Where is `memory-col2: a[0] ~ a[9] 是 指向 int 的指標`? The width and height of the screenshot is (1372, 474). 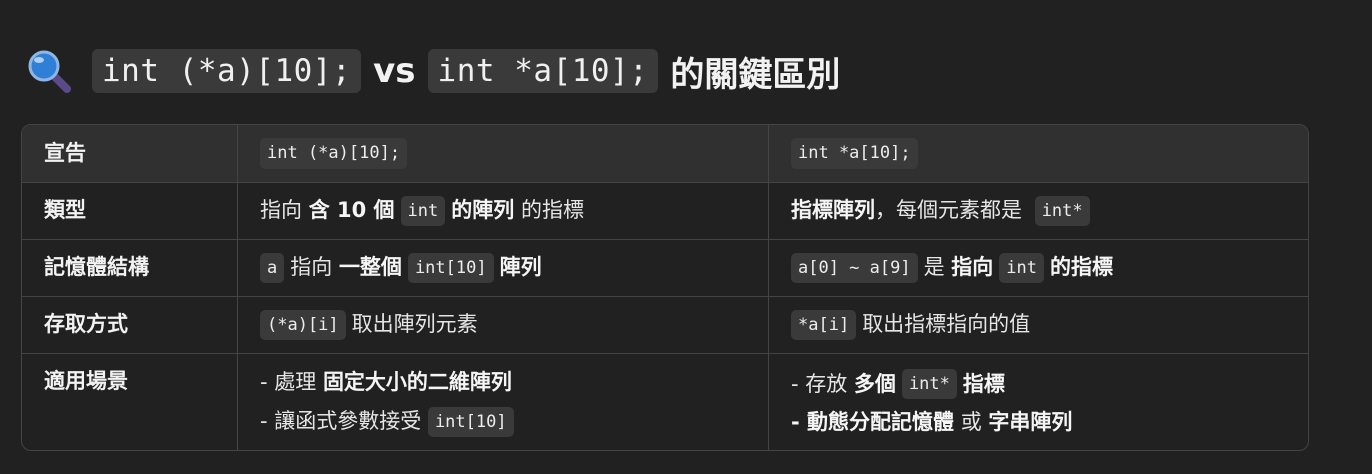 memory-col2: a[0] ~ a[9] 是 指向 int 的指標 is located at coordinates (1038, 268).